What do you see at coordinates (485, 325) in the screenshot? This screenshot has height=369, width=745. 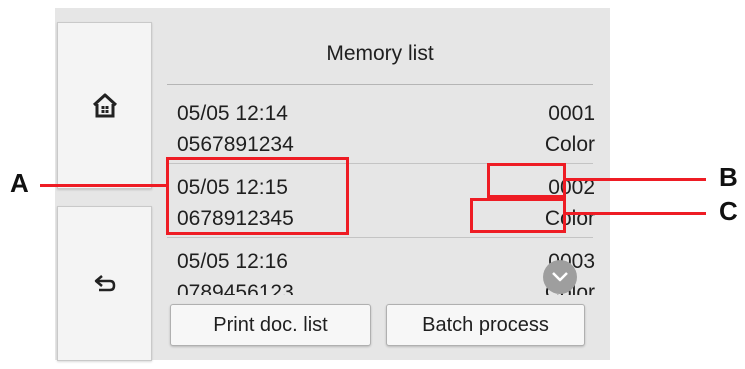 I see `batch-process-button: Batch process` at bounding box center [485, 325].